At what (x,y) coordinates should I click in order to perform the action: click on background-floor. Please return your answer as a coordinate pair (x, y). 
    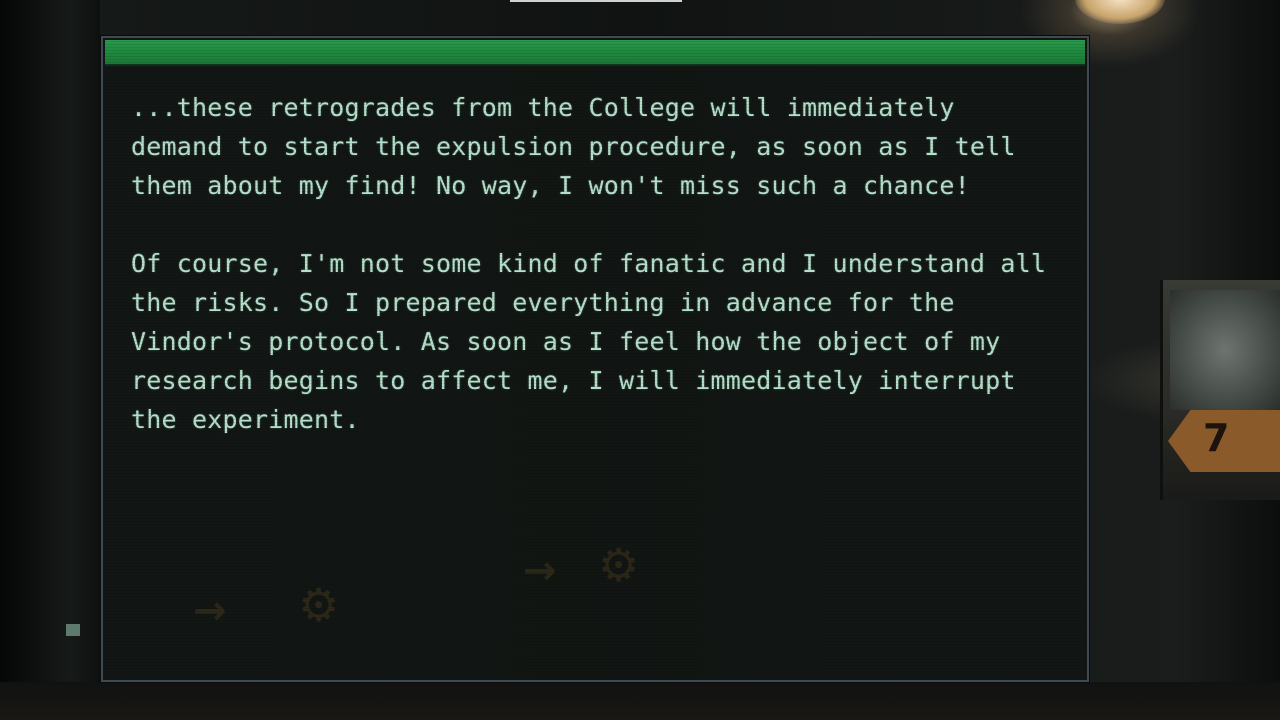
    Looking at the image, I should click on (640, 701).